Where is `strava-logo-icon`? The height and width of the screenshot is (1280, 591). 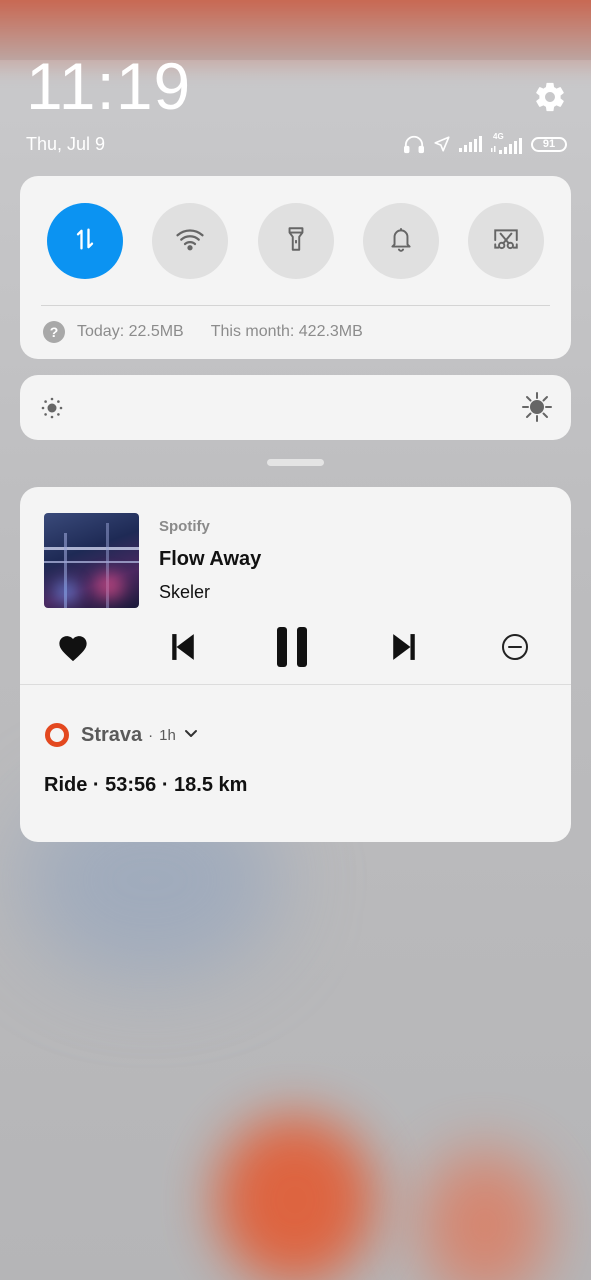
strava-logo-icon is located at coordinates (57, 735).